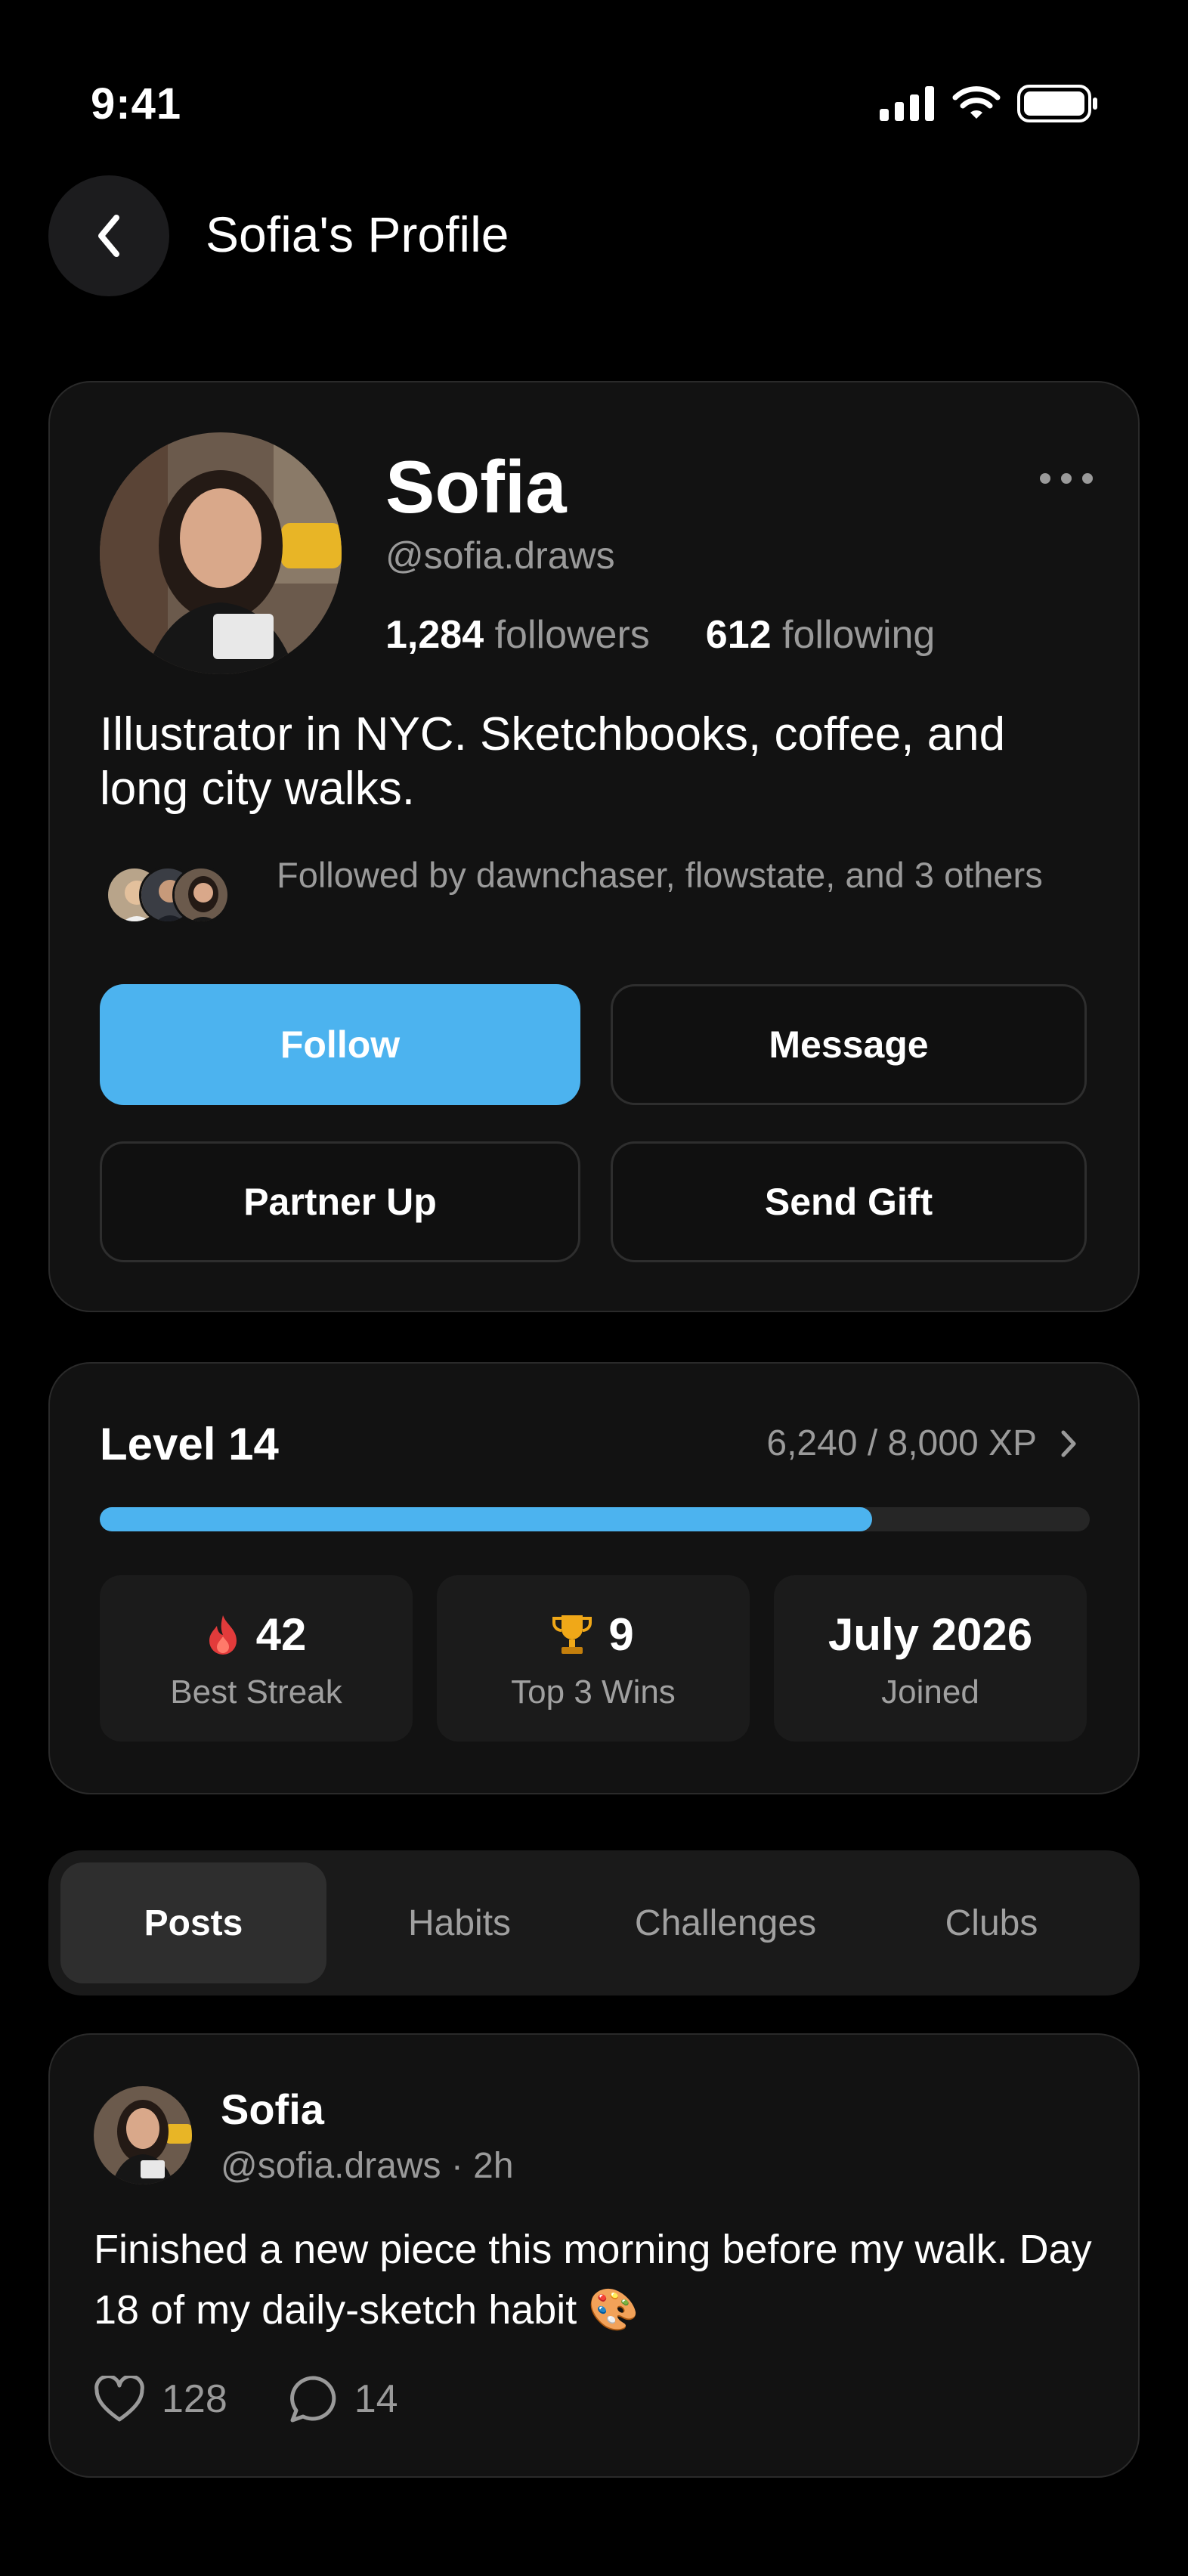 The height and width of the screenshot is (2576, 1188). What do you see at coordinates (930, 1692) in the screenshot?
I see `joined-label: Joined` at bounding box center [930, 1692].